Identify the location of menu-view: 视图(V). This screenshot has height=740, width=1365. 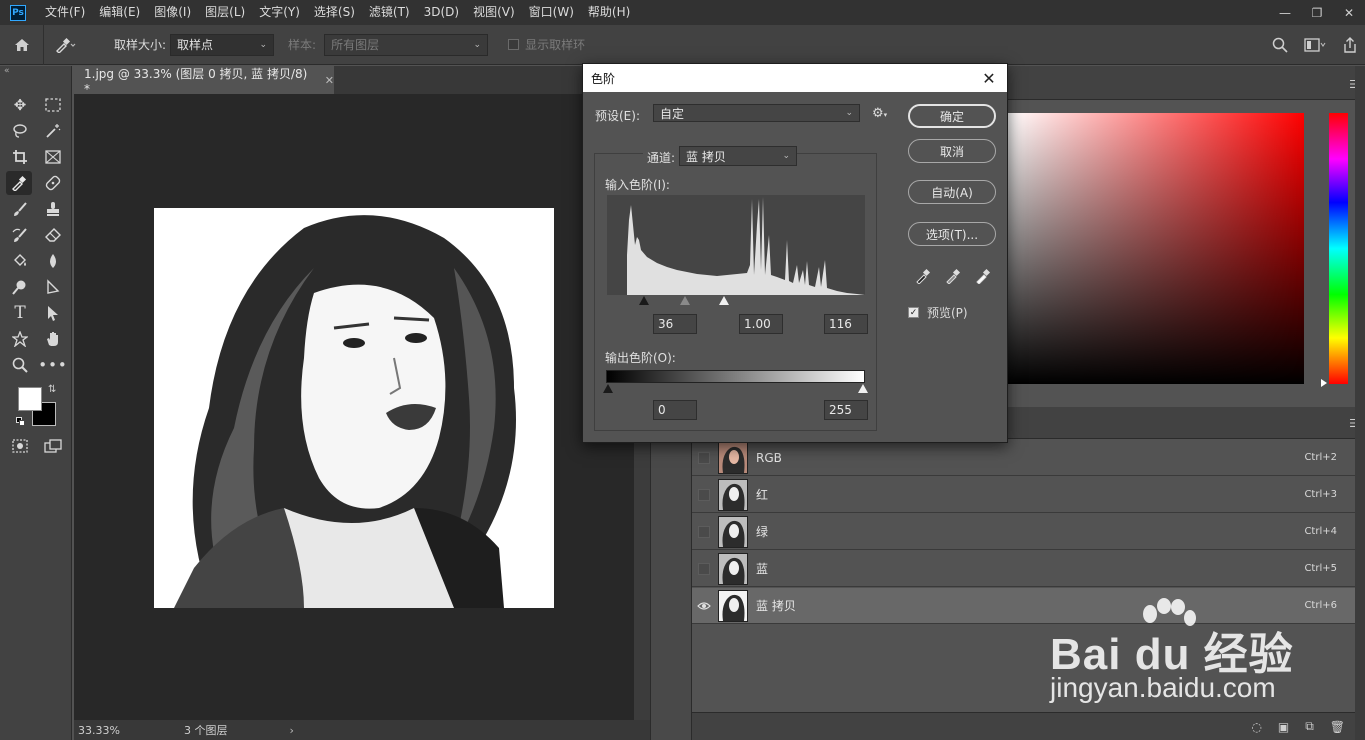
(494, 12).